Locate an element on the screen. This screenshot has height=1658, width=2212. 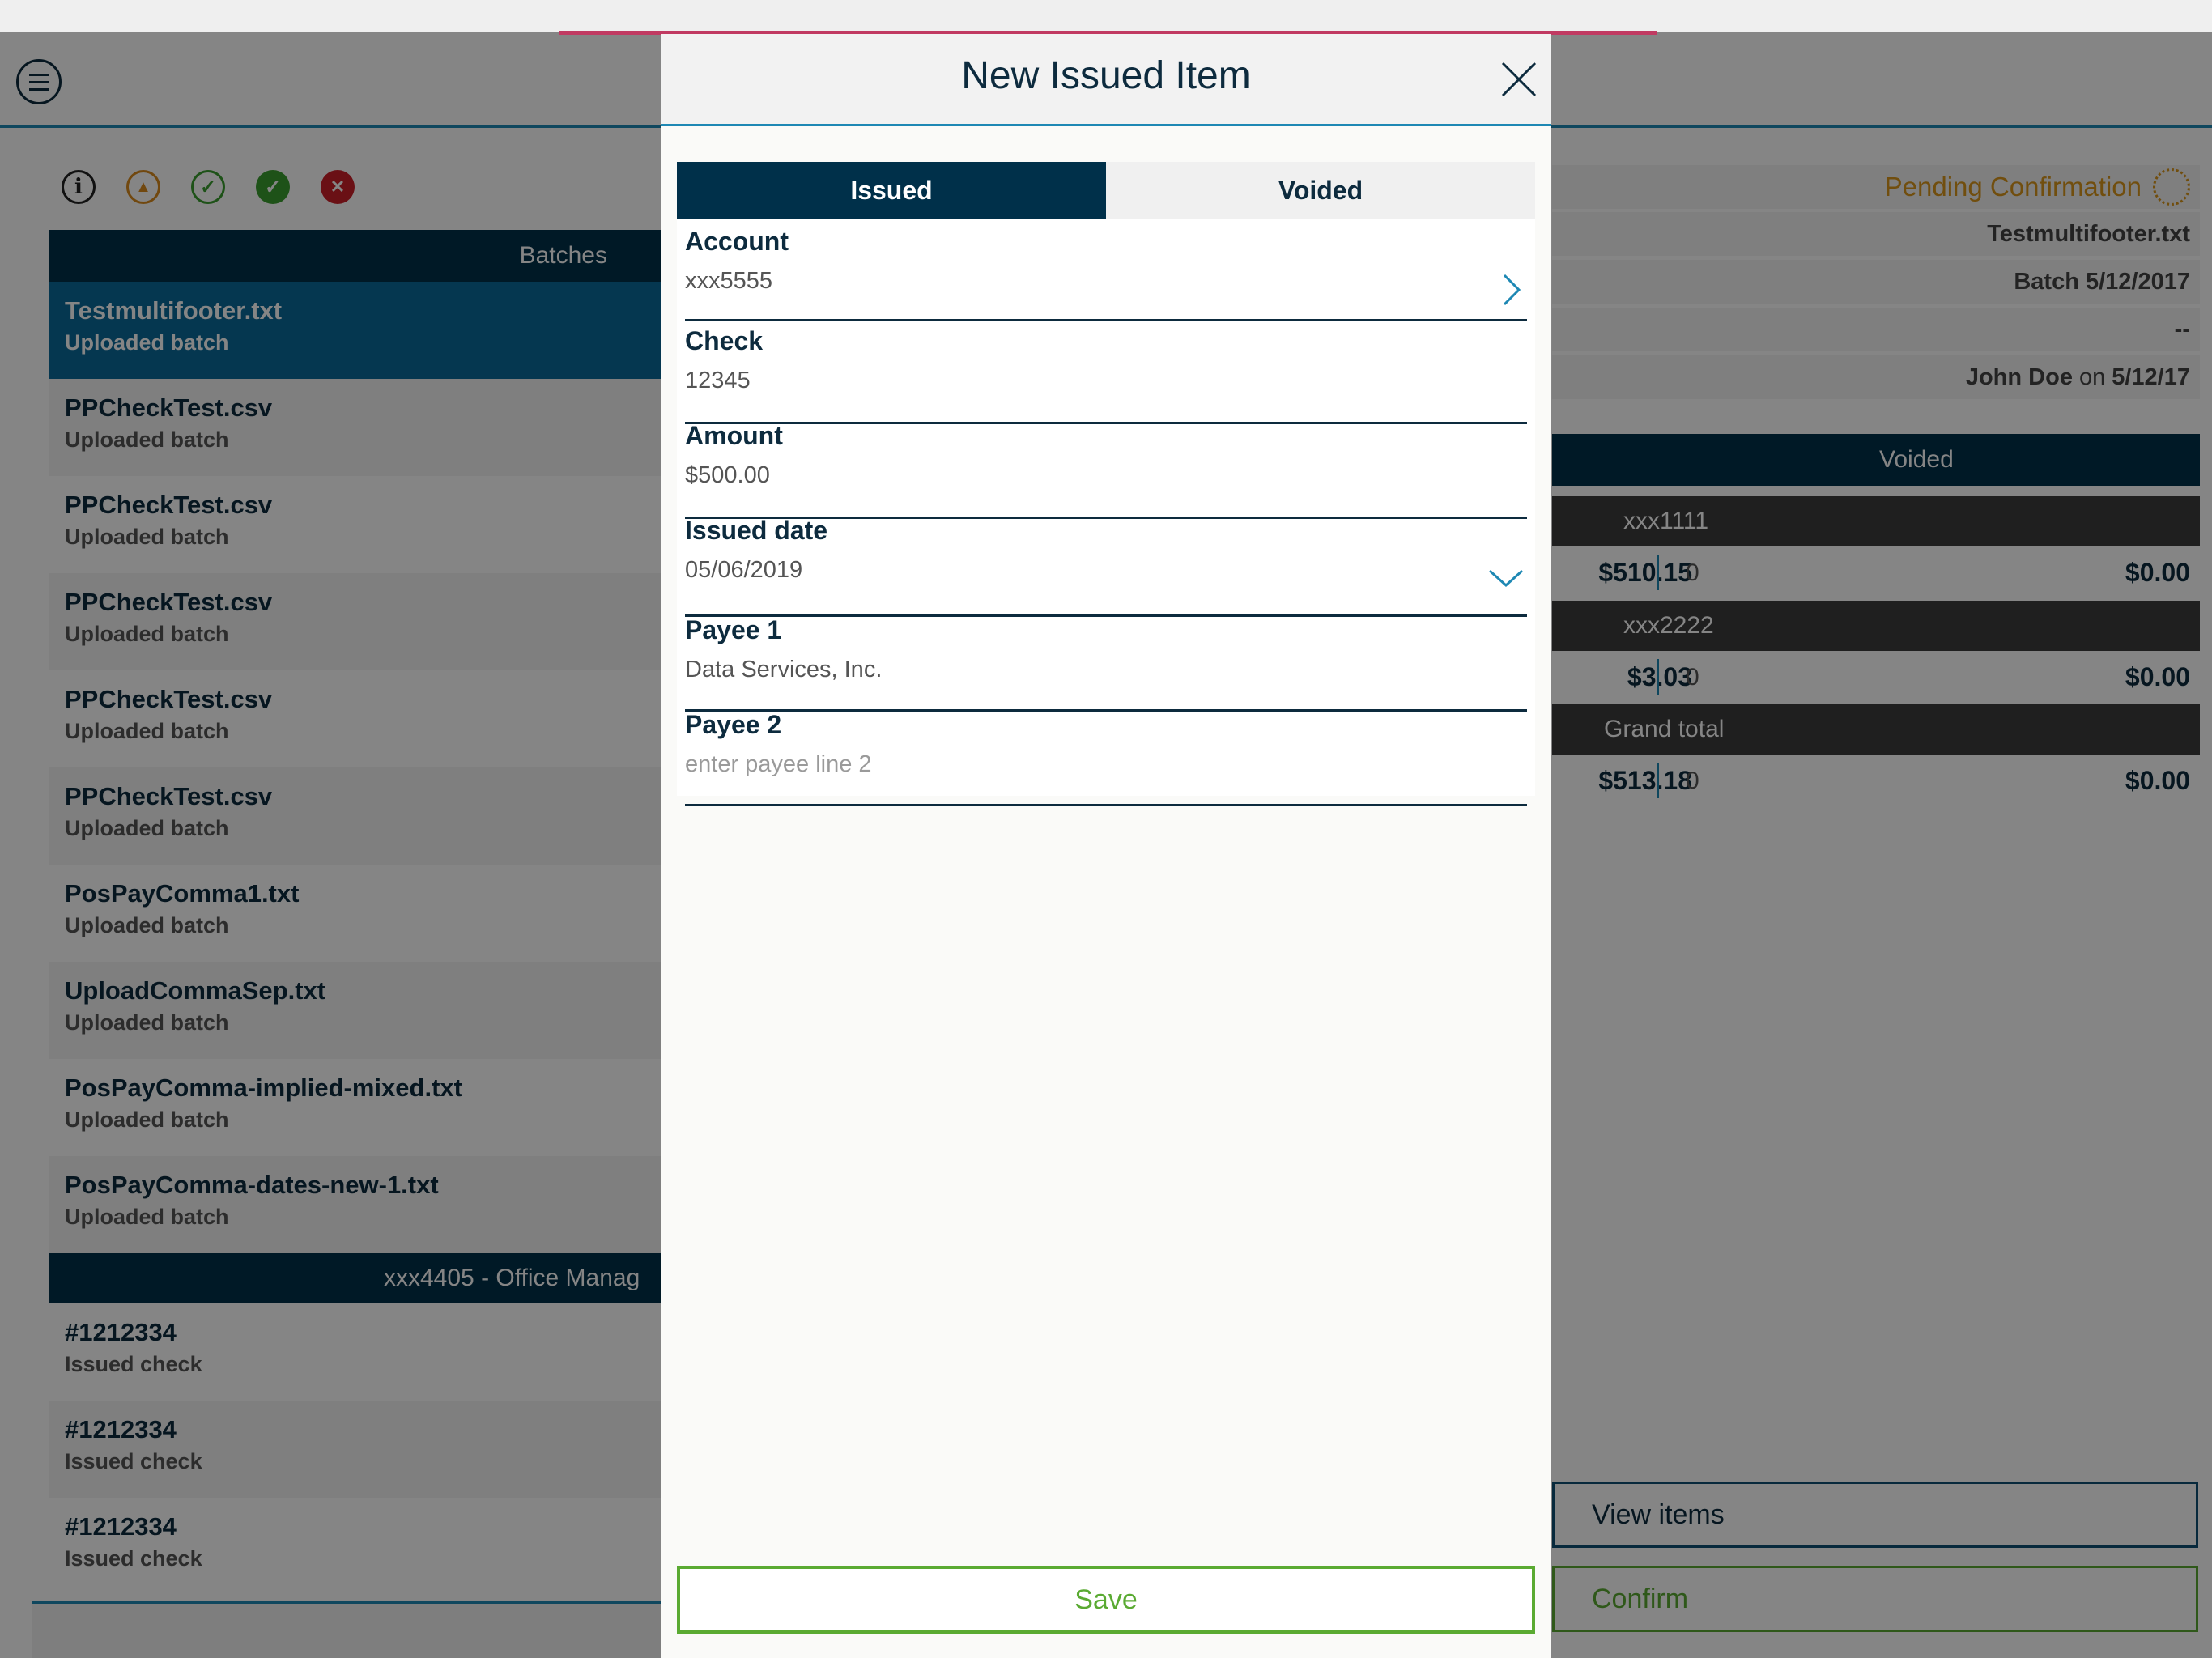
account-value: xxx5555 is located at coordinates (729, 281).